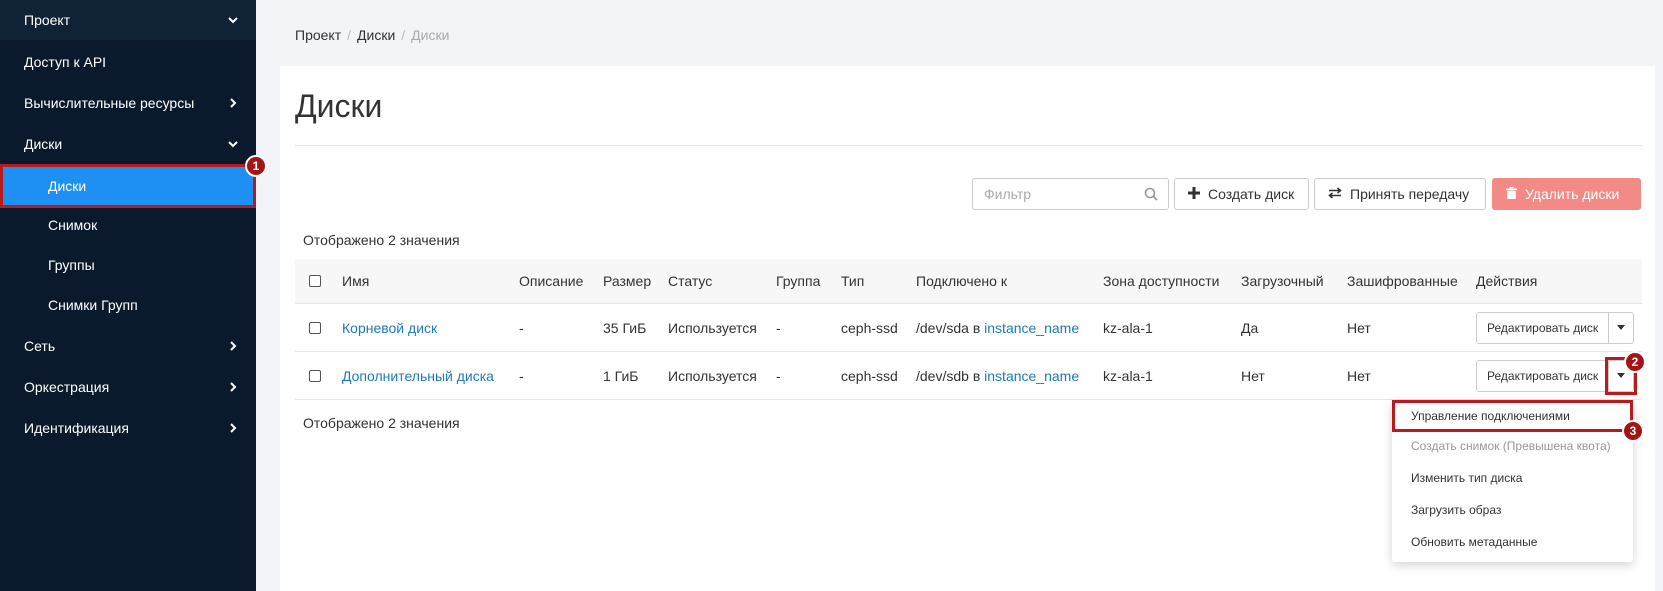 This screenshot has width=1663, height=591. I want to click on breadcrumb-item: Проект, so click(318, 35).